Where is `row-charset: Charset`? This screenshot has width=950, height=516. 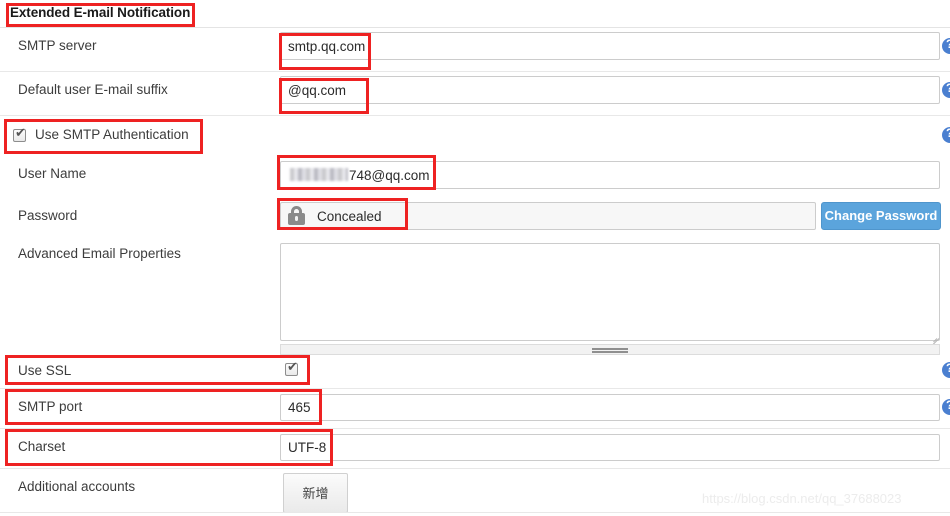 row-charset: Charset is located at coordinates (475, 449).